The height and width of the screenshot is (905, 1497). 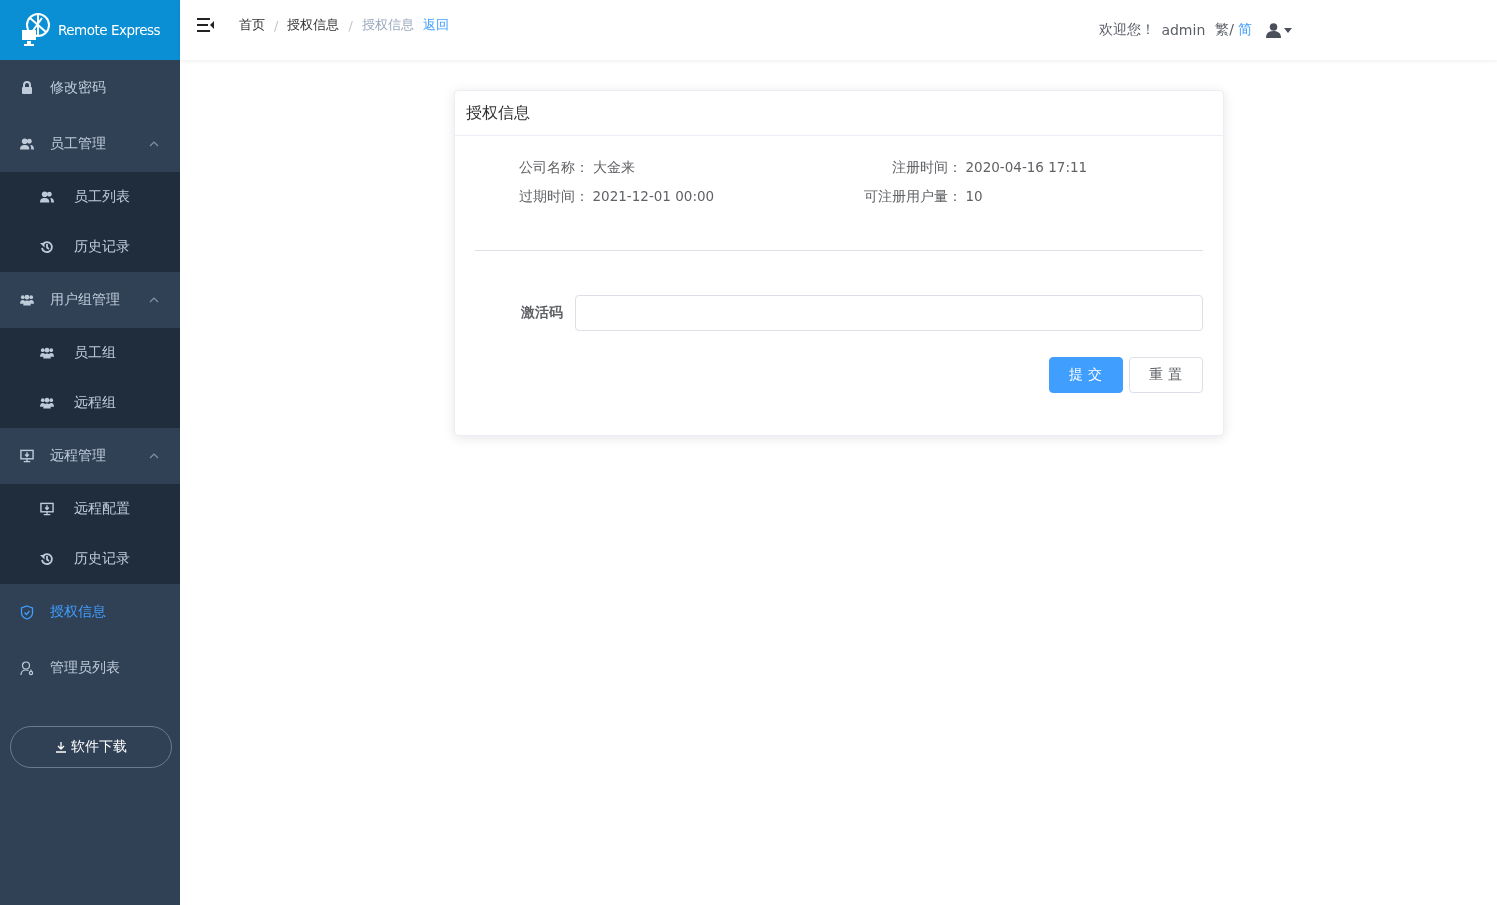 What do you see at coordinates (653, 196) in the screenshot?
I see `info-value: 2021-12-01 00:00` at bounding box center [653, 196].